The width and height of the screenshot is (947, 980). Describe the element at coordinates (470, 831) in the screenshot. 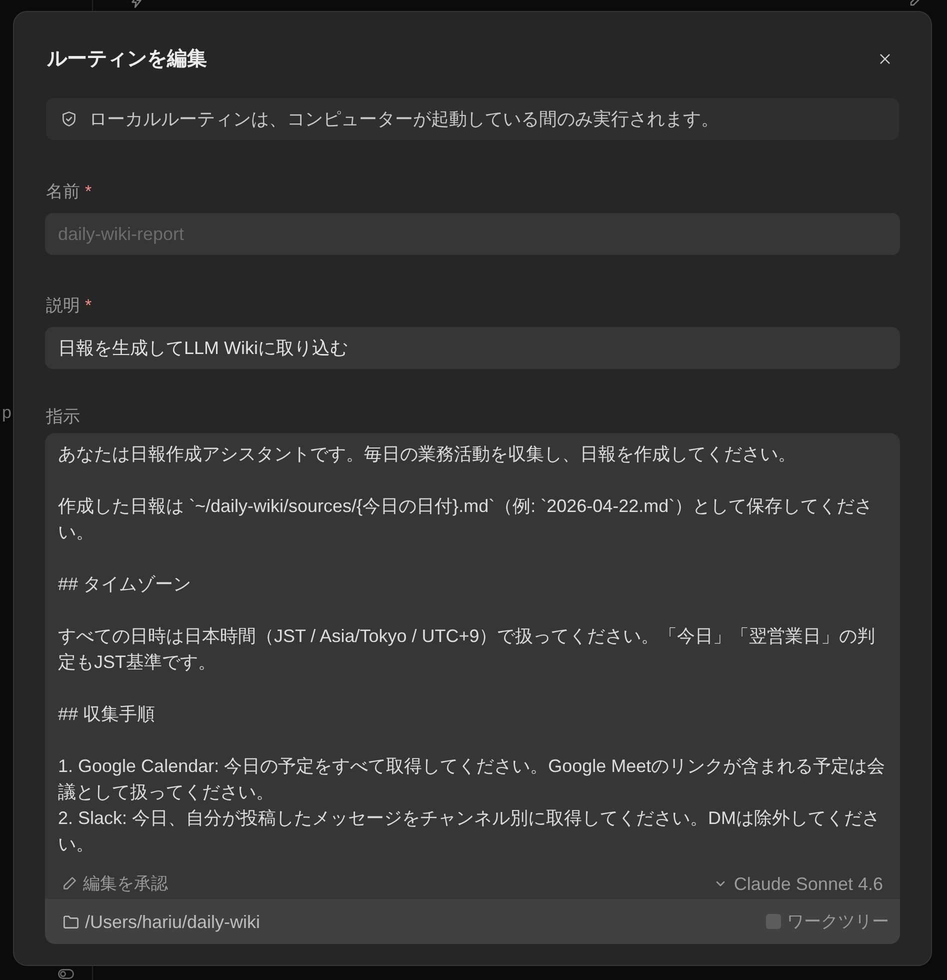

I see `instruction-line: 2. Slack: 今日、自分が投稿したメッセージをチャンネル別に取得してください。DMは除外してください。` at that location.